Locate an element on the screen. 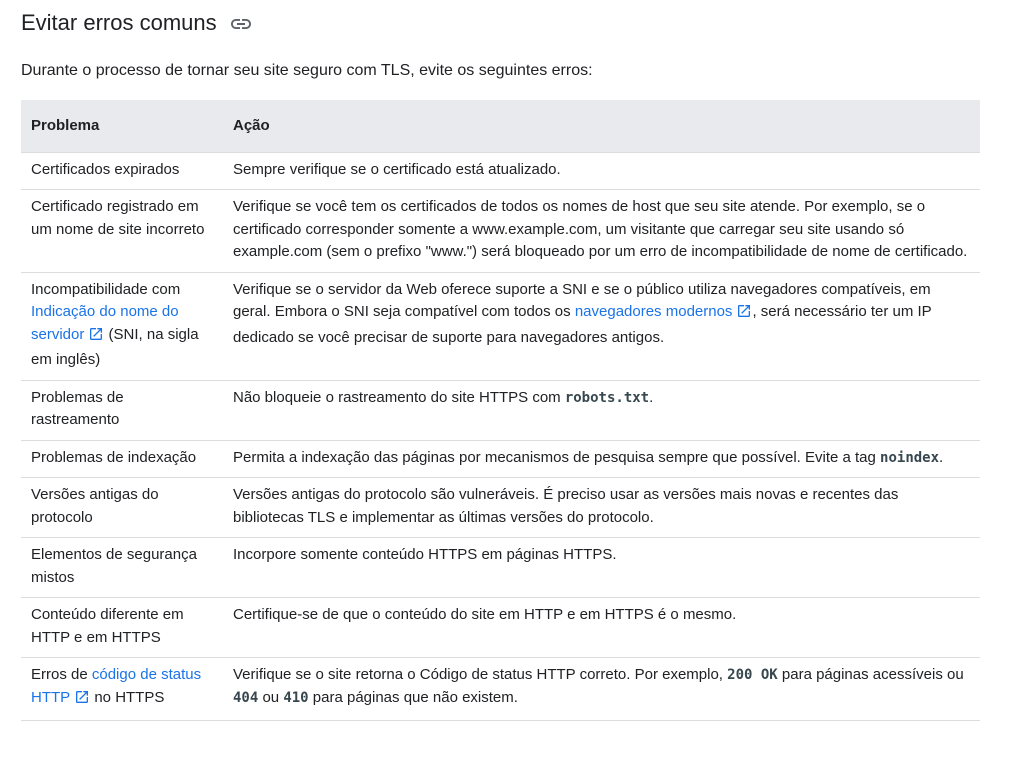  header-problem: Problema is located at coordinates (122, 126).